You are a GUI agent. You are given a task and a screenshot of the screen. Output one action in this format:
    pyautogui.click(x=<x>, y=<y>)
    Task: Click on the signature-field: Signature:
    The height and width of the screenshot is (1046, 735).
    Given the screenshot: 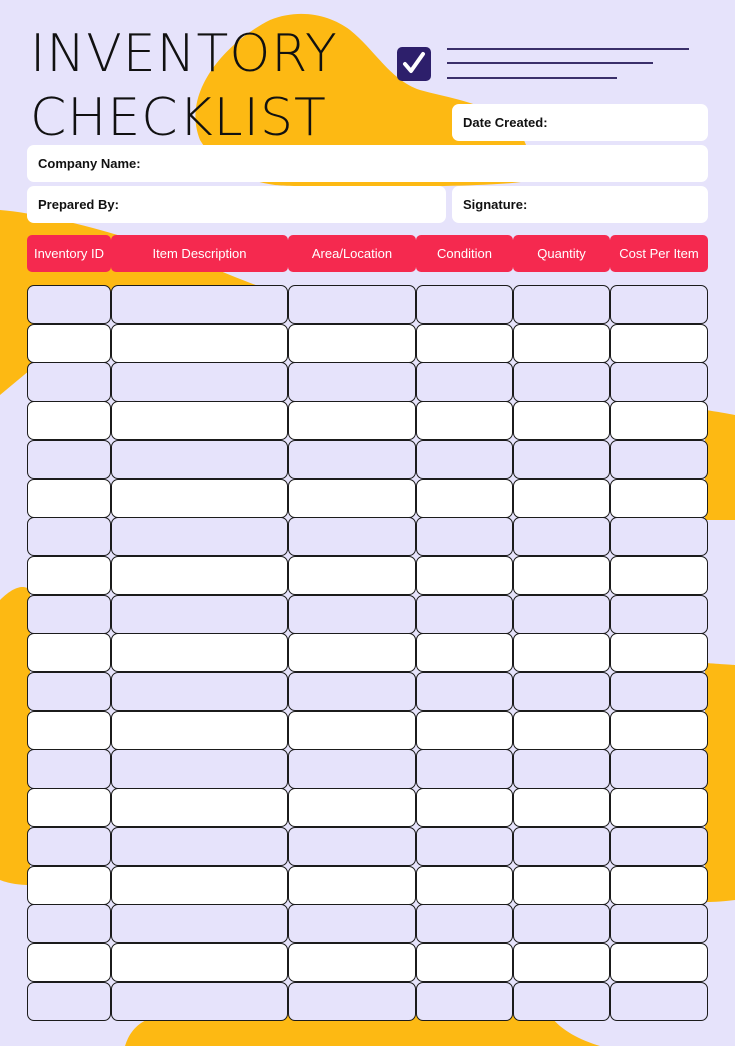 What is the action you would take?
    pyautogui.click(x=580, y=204)
    